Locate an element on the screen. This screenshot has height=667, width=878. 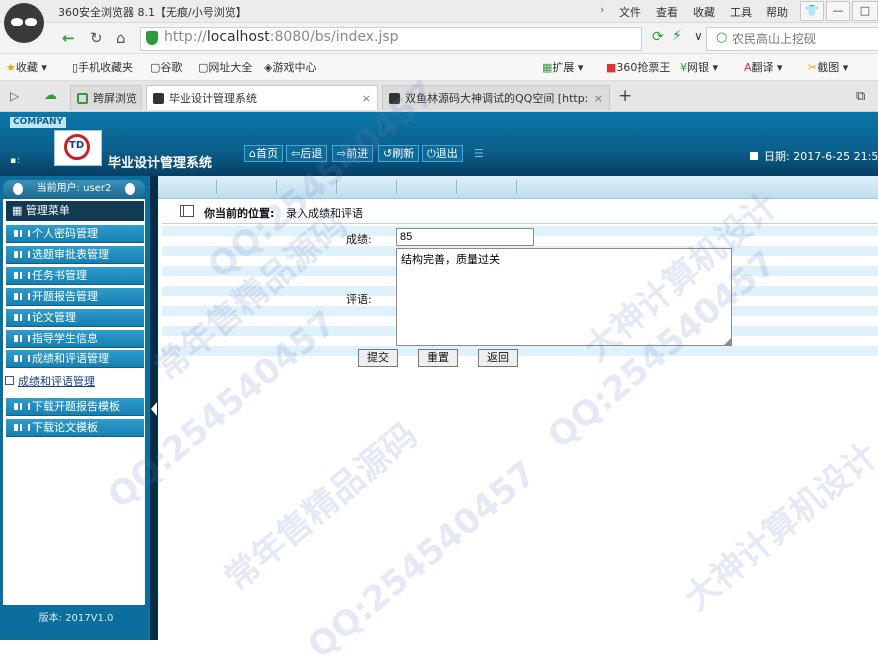
reset-button: 重置 is located at coordinates (438, 358).